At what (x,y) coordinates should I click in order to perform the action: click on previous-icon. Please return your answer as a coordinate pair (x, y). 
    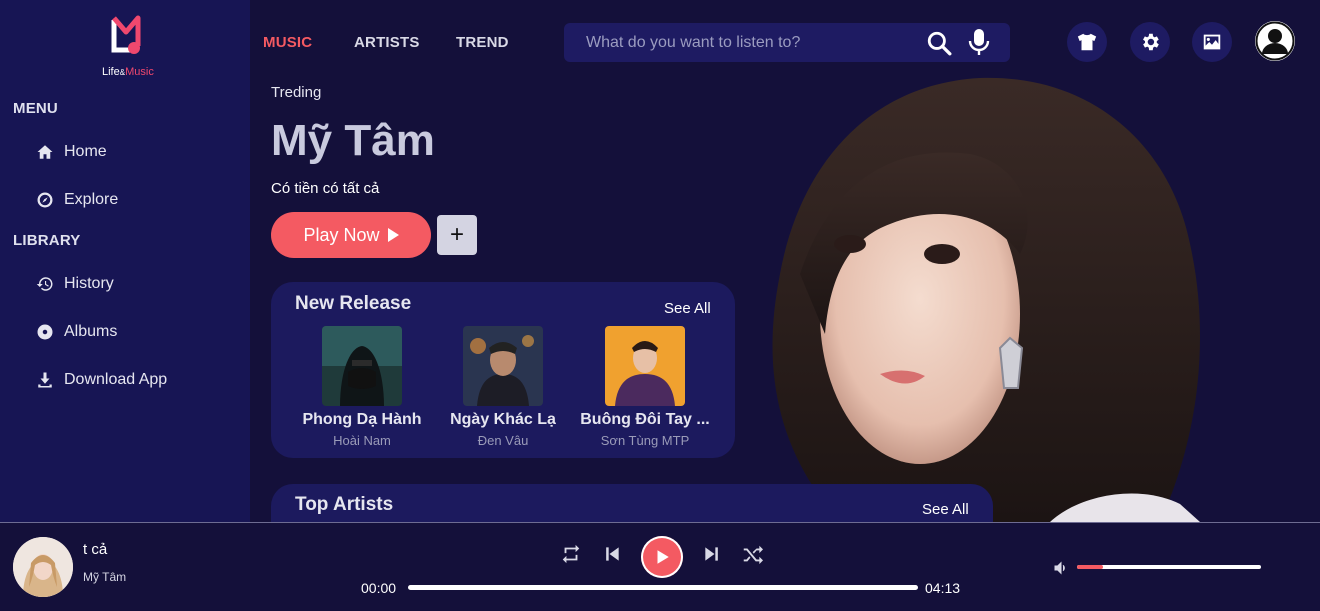
    Looking at the image, I should click on (612, 554).